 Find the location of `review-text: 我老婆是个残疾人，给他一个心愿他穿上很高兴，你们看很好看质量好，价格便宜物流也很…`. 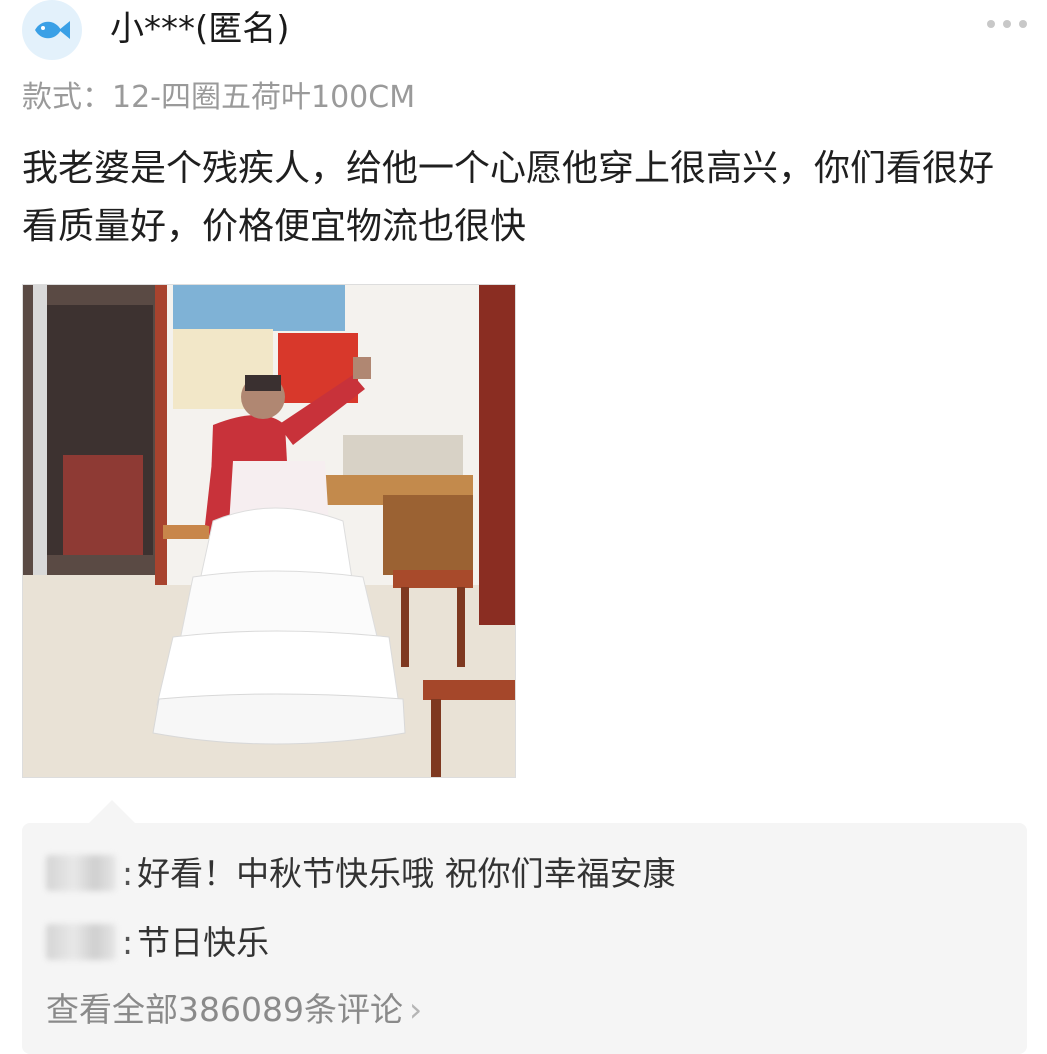

review-text: 我老婆是个残疾人，给他一个心愿他穿上很高兴，你们看很好看质量好，价格便宜物流也很… is located at coordinates (508, 197).